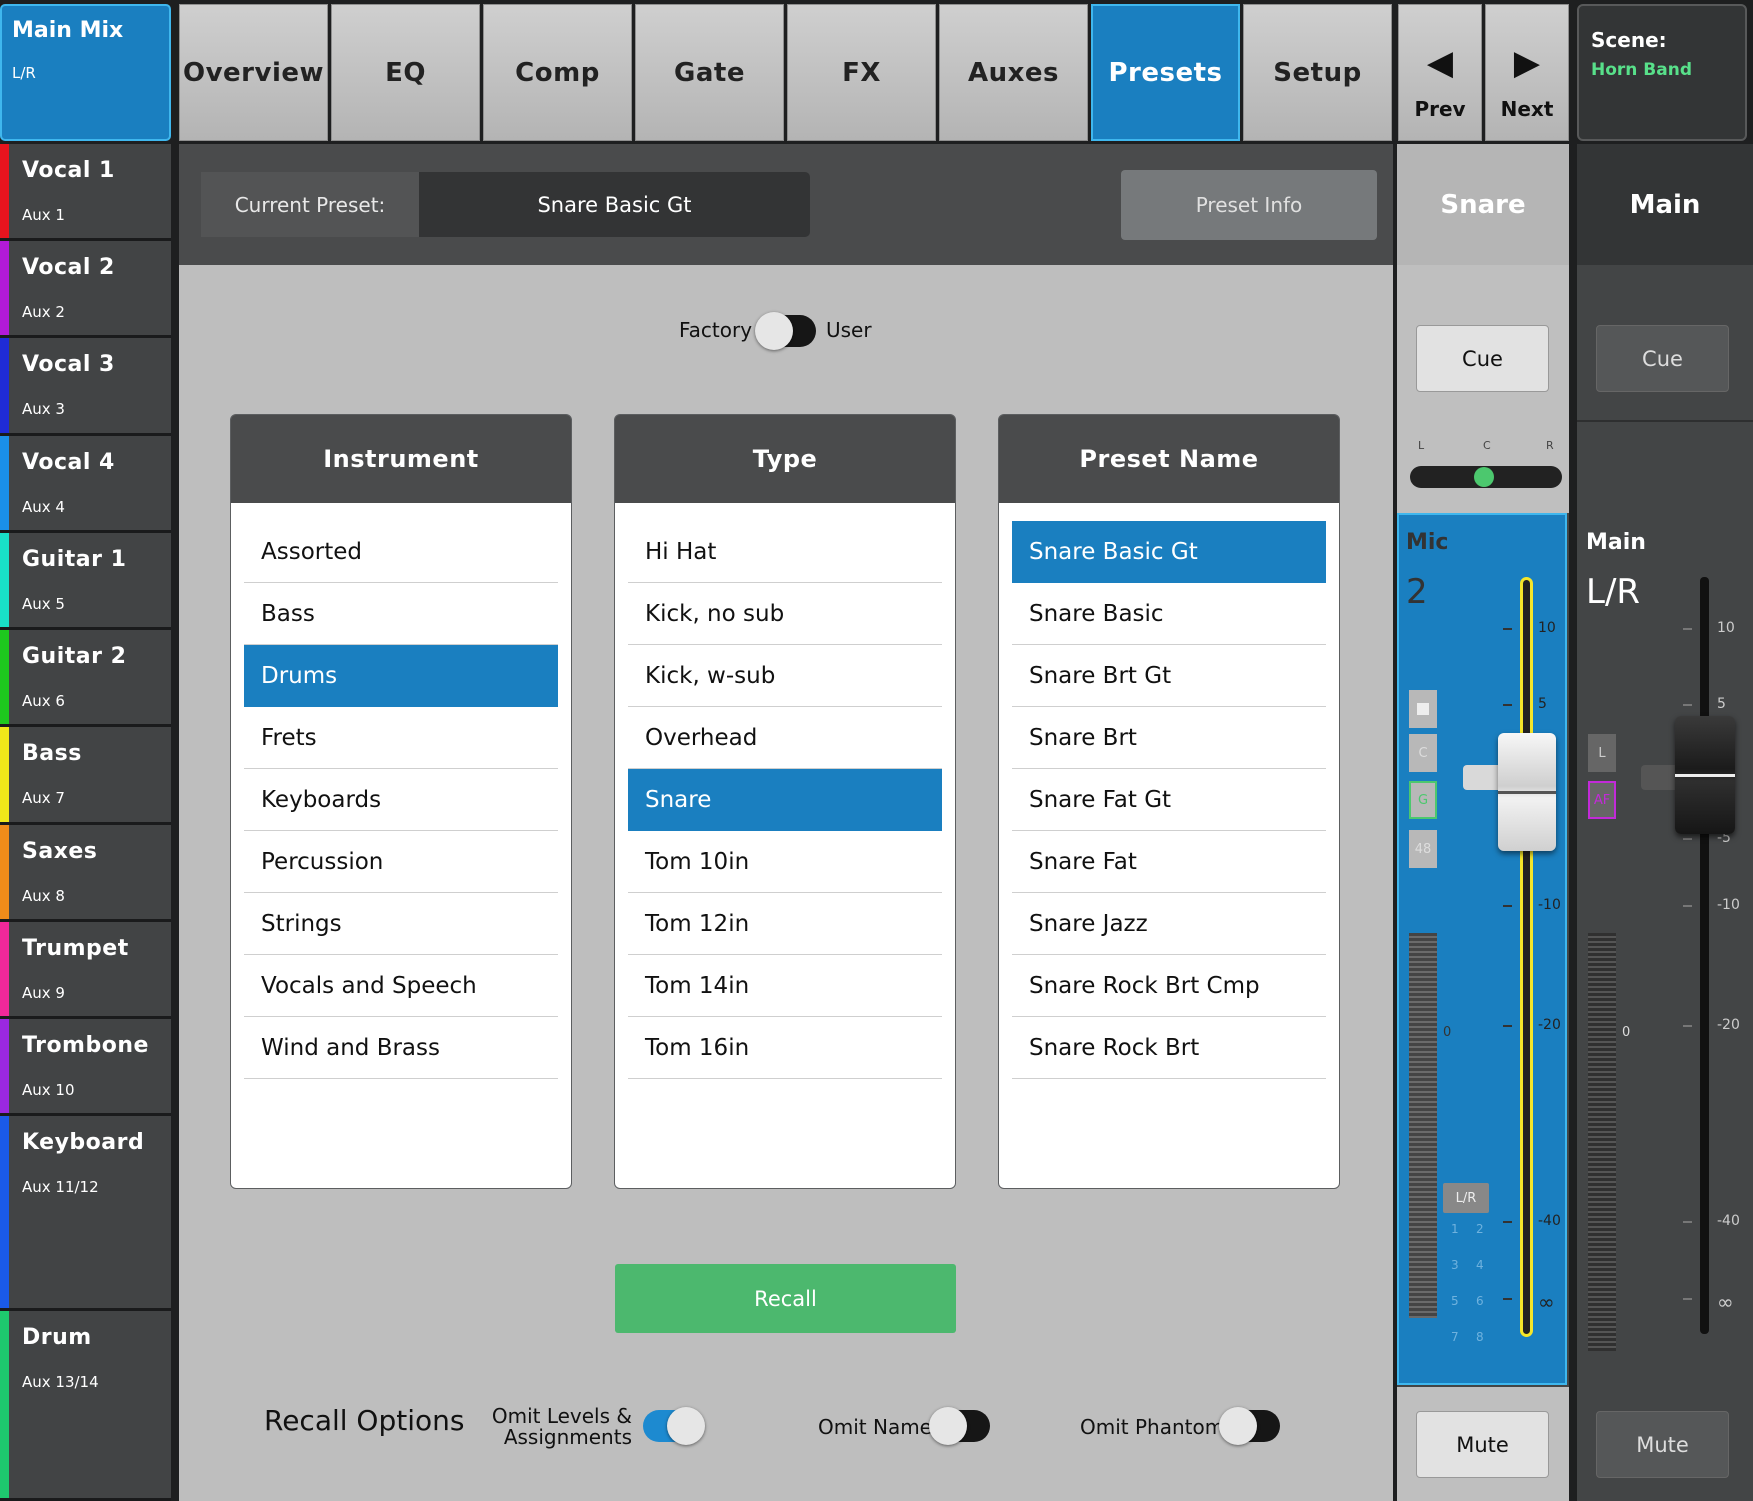 Image resolution: width=1753 pixels, height=1501 pixels. I want to click on channel-aux: Aux 13/14, so click(60, 1382).